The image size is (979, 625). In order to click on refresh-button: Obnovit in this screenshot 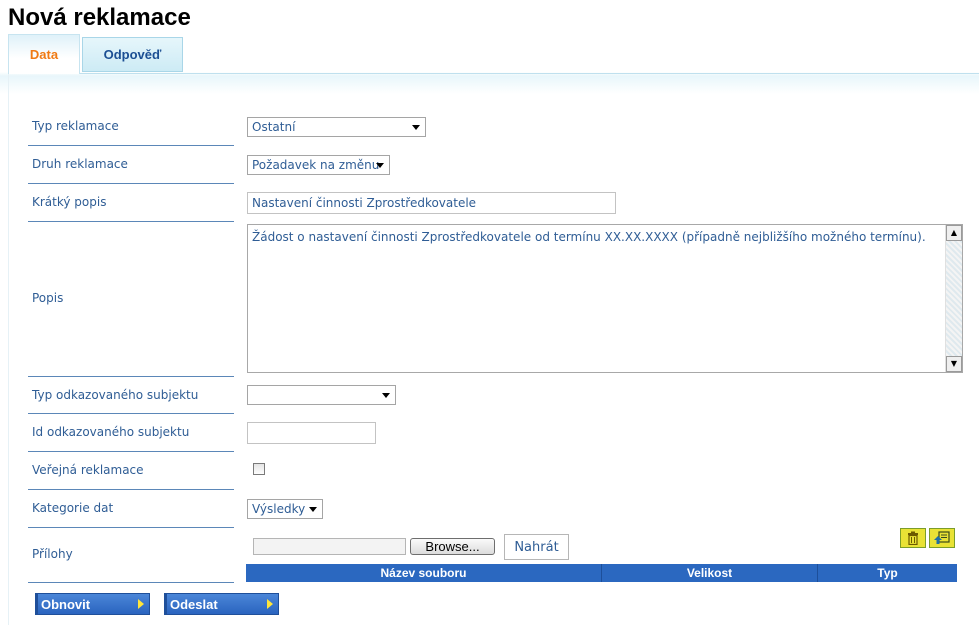, I will do `click(92, 604)`.